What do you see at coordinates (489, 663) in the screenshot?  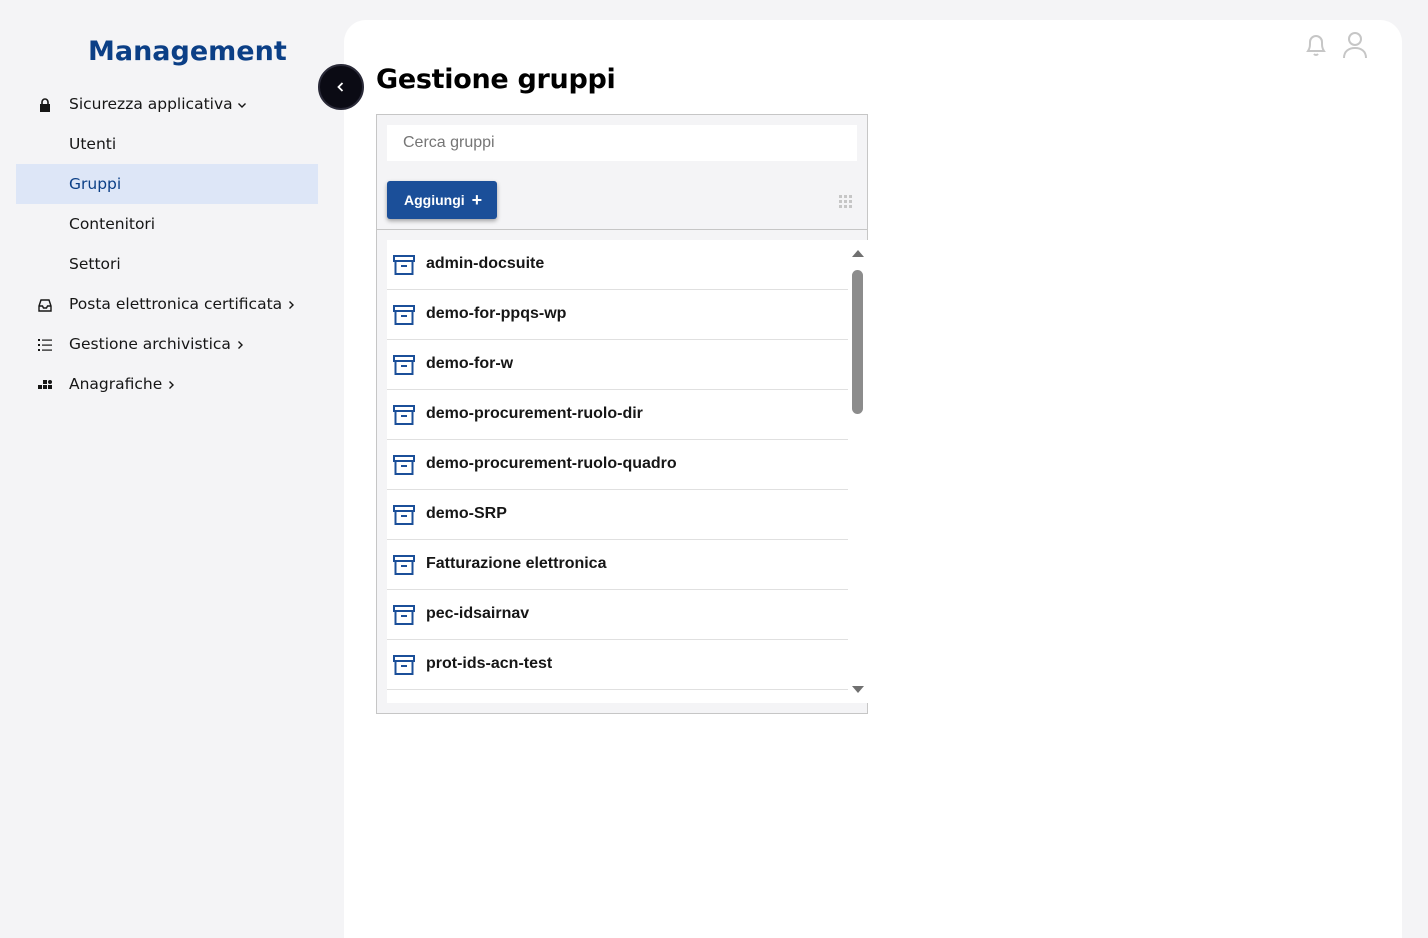 I see `group-name: prot-ids-acn-test` at bounding box center [489, 663].